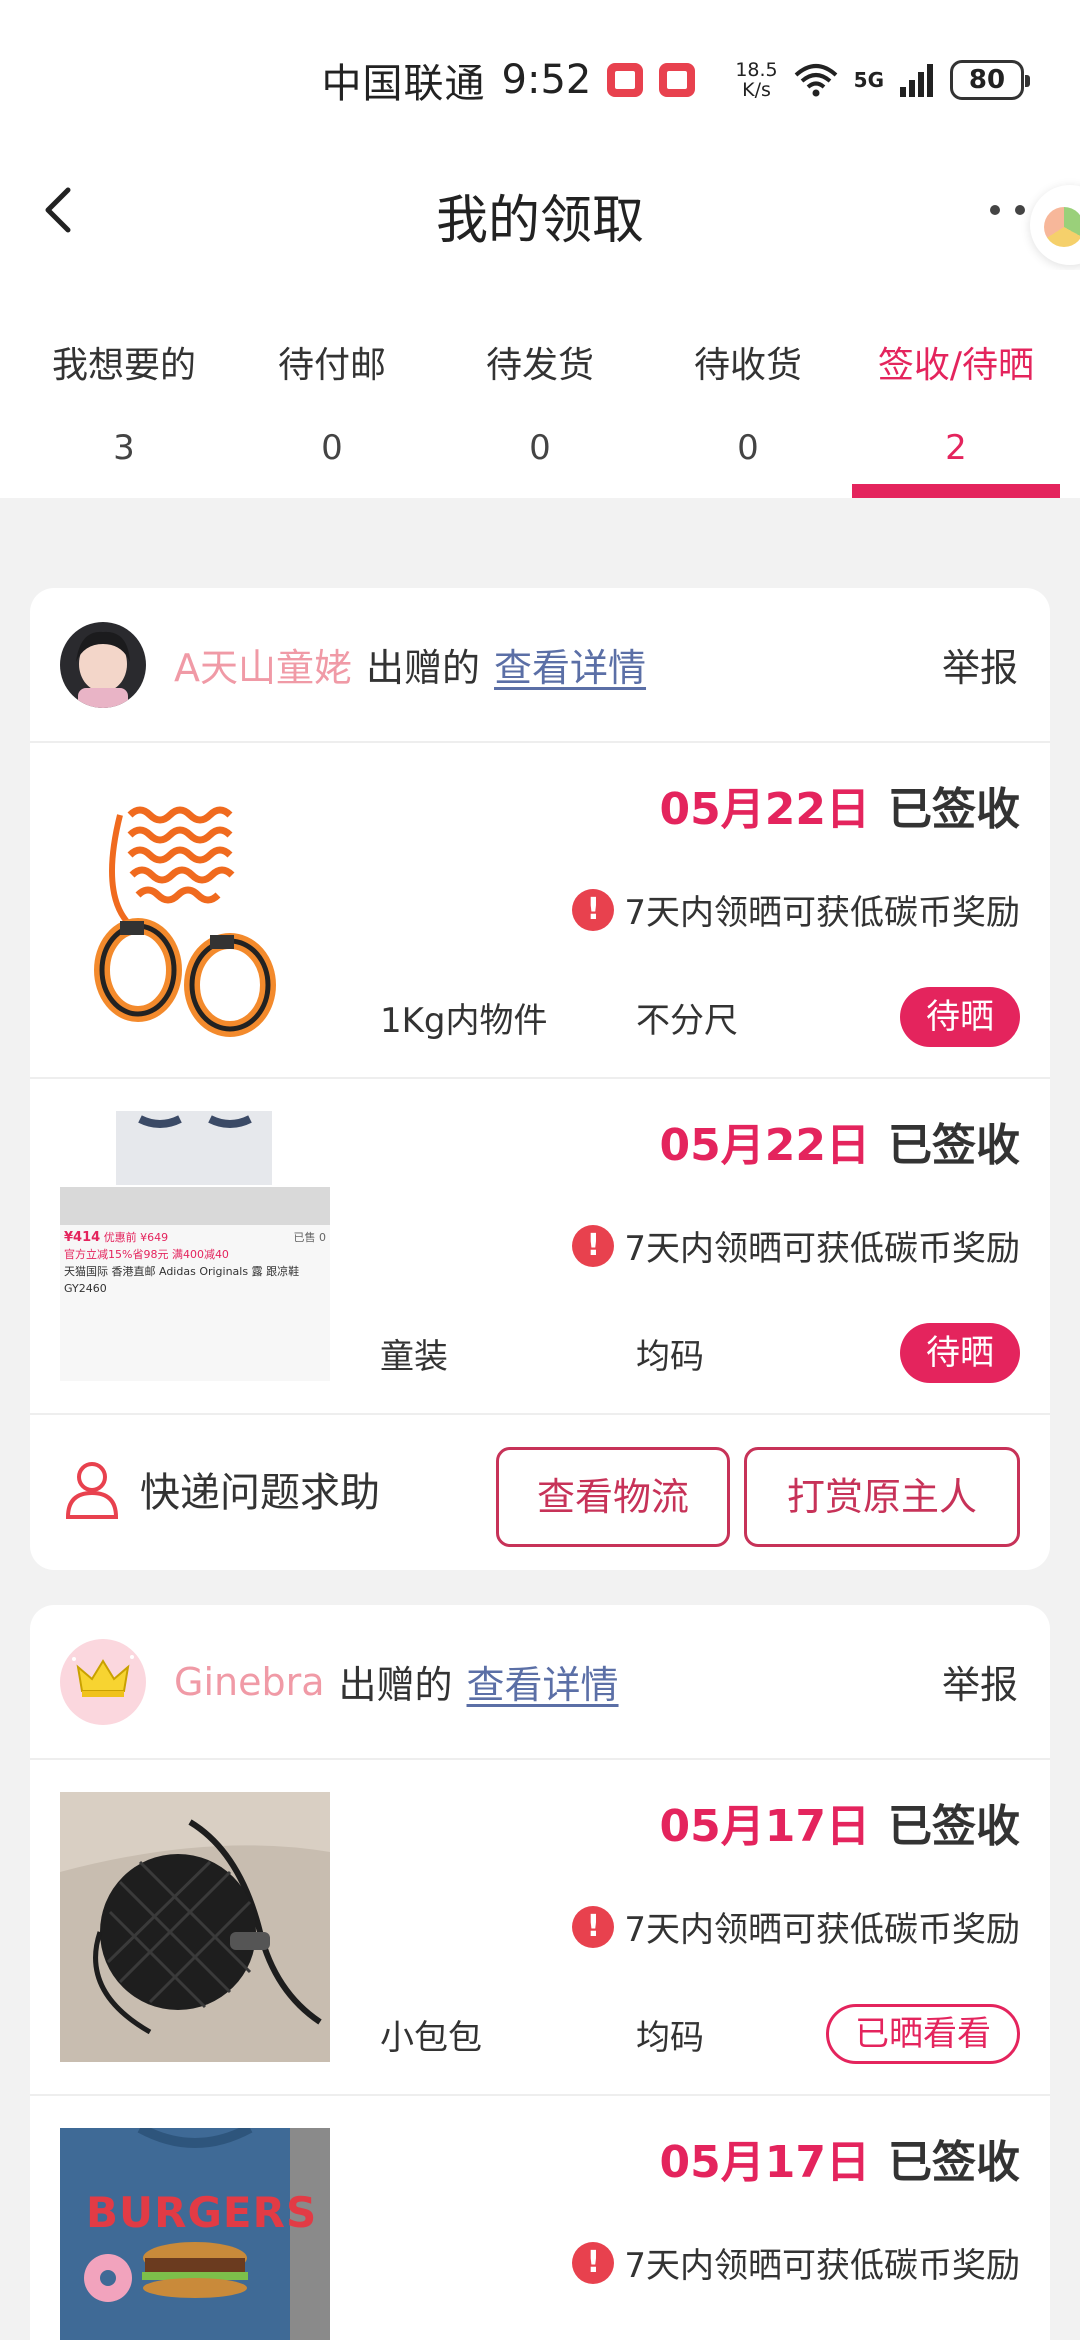 The height and width of the screenshot is (2340, 1080). Describe the element at coordinates (815, 80) in the screenshot. I see `wifi-icon` at that location.